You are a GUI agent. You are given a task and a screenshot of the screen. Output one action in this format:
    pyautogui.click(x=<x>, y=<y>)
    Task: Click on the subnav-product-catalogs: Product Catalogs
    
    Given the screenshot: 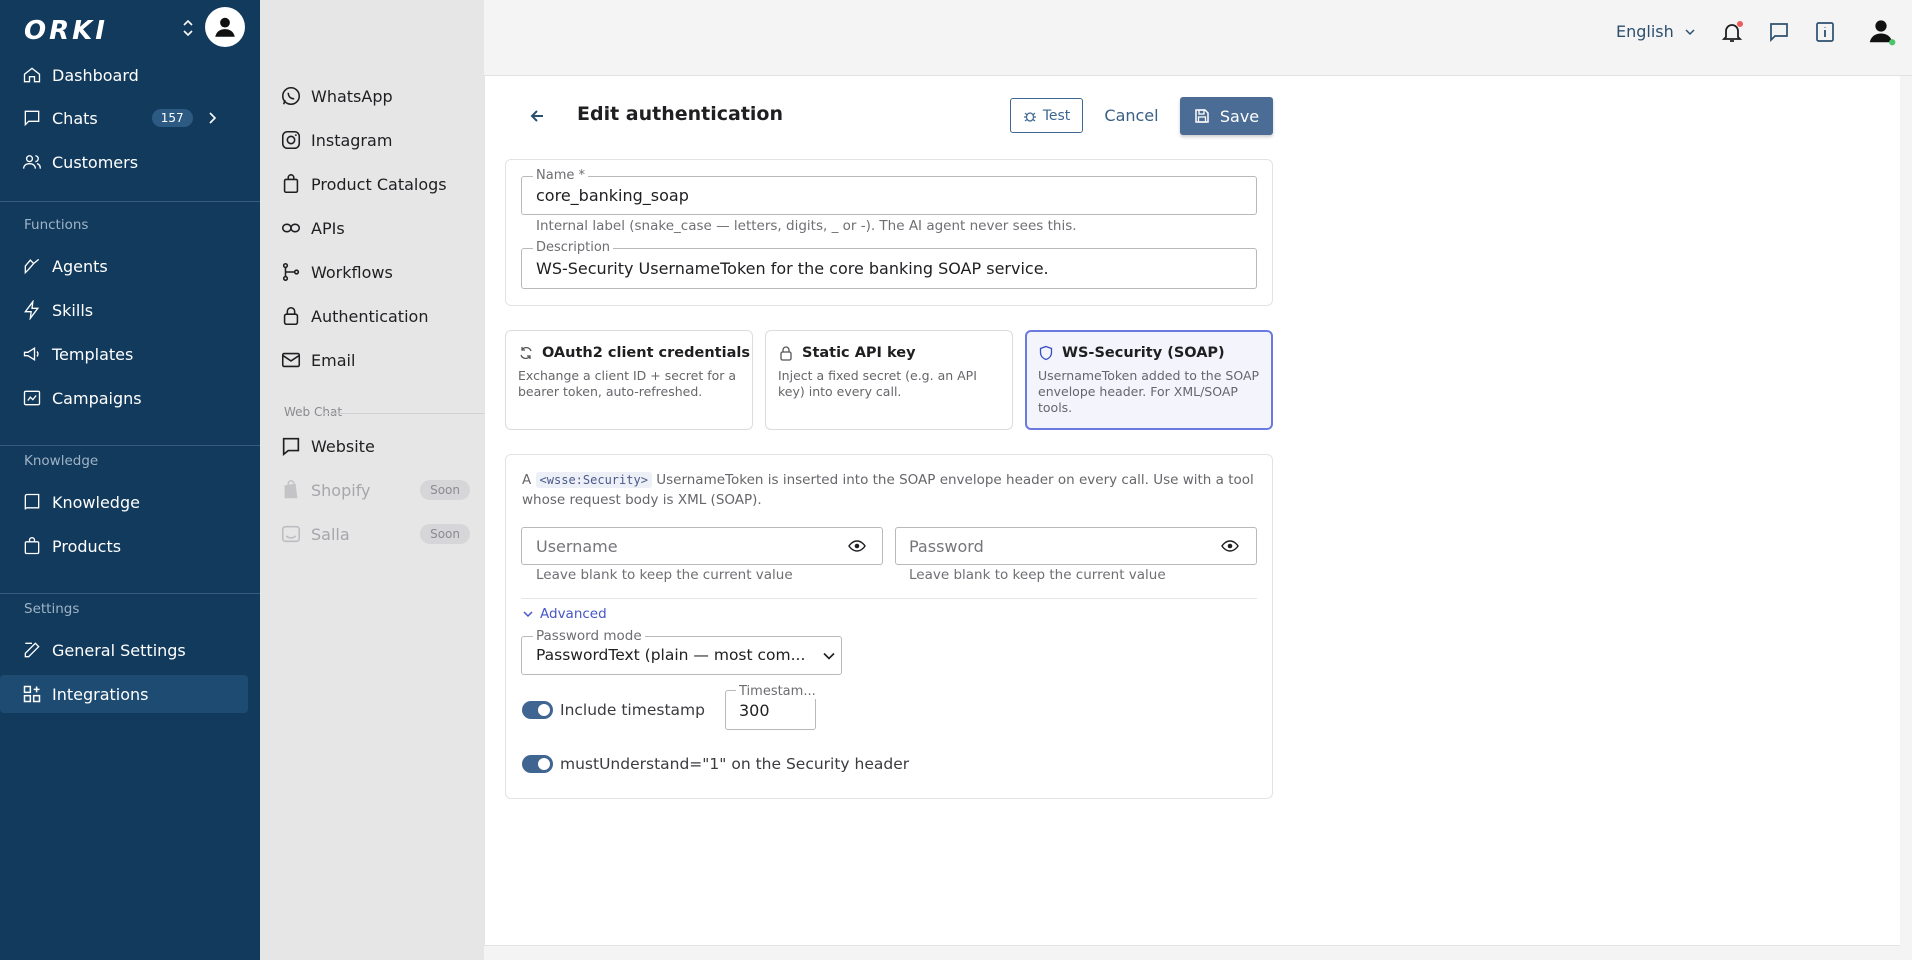 What is the action you would take?
    pyautogui.click(x=375, y=184)
    